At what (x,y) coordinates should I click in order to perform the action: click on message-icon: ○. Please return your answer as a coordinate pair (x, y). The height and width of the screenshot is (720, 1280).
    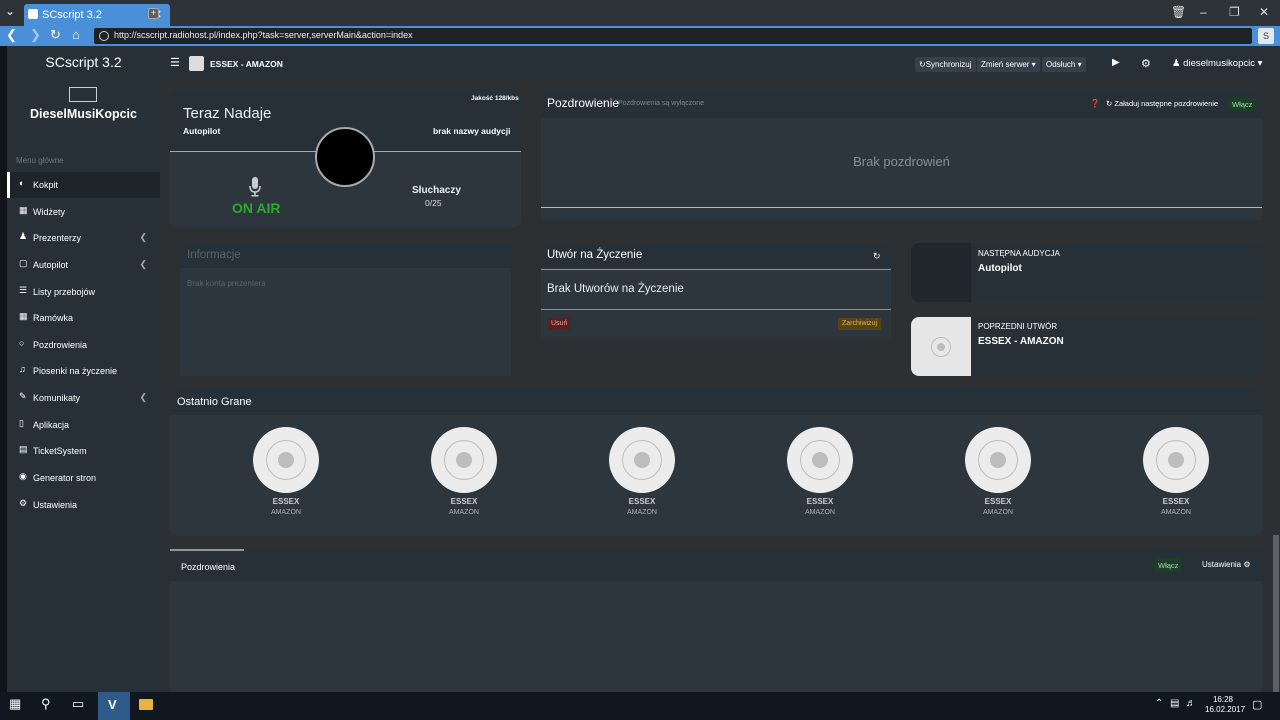
    Looking at the image, I should click on (22, 343).